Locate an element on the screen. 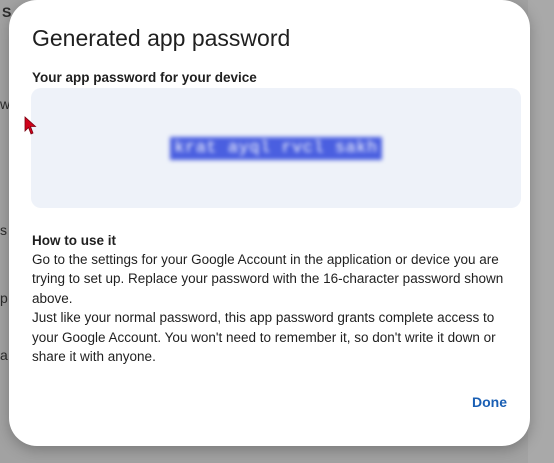 Image resolution: width=554 pixels, height=463 pixels. howto-heading: How to use it is located at coordinates (74, 240).